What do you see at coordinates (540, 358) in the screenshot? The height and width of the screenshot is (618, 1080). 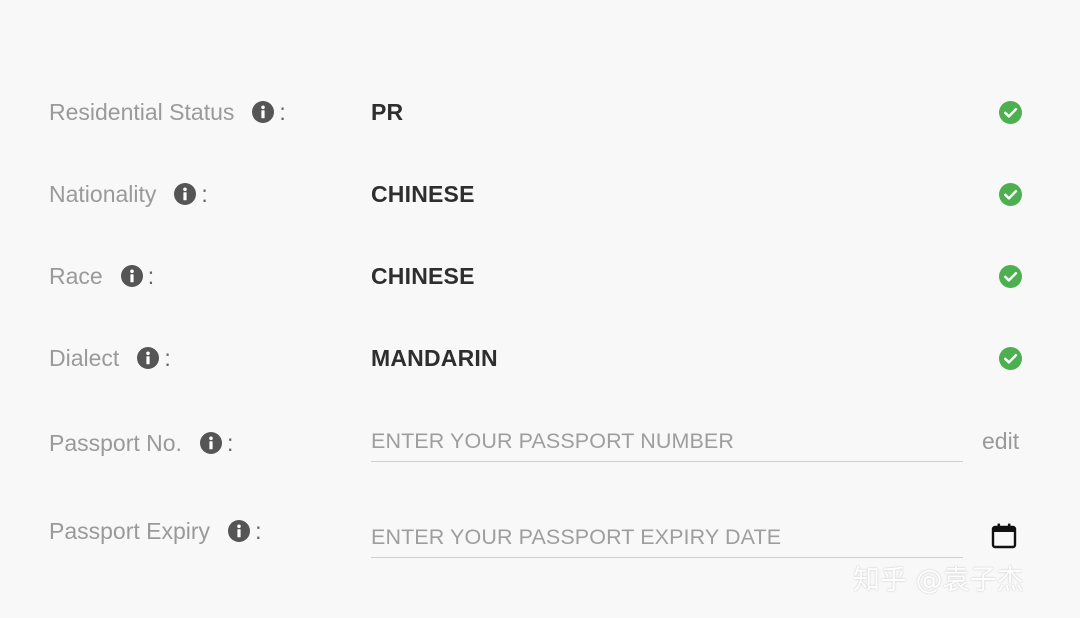 I see `field-row-dialect: Dialect : MANDARIN` at bounding box center [540, 358].